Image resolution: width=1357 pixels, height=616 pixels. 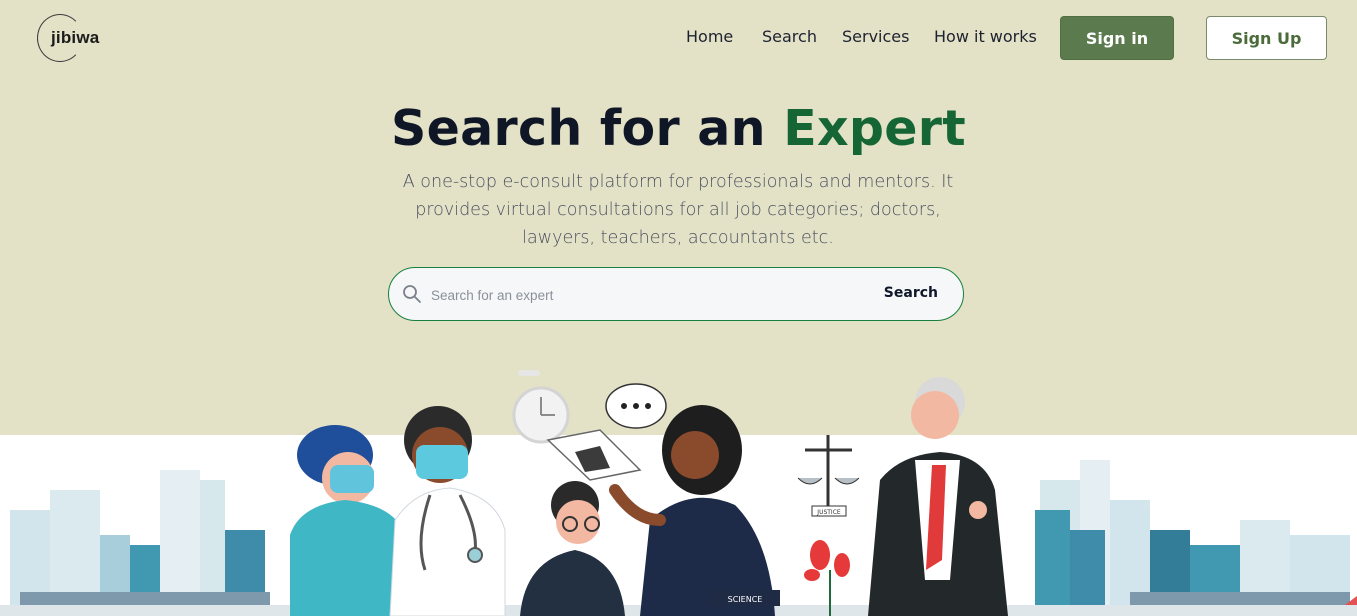 I want to click on city-skyline-right, so click(x=1196, y=538).